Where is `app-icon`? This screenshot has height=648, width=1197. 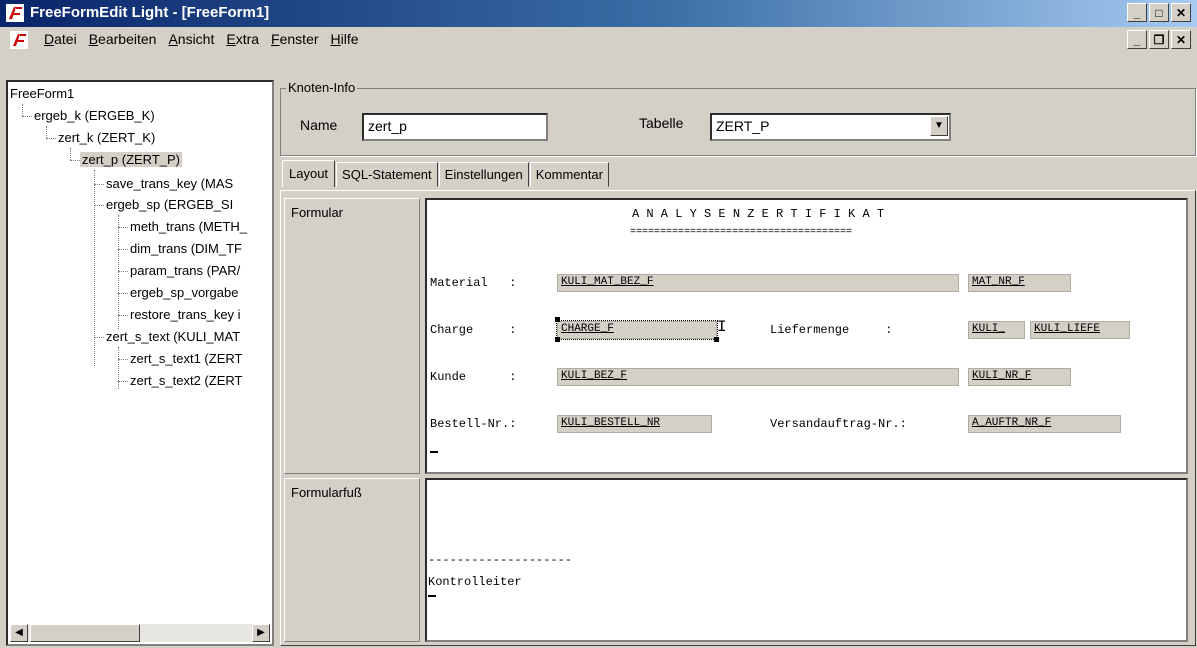 app-icon is located at coordinates (15, 13).